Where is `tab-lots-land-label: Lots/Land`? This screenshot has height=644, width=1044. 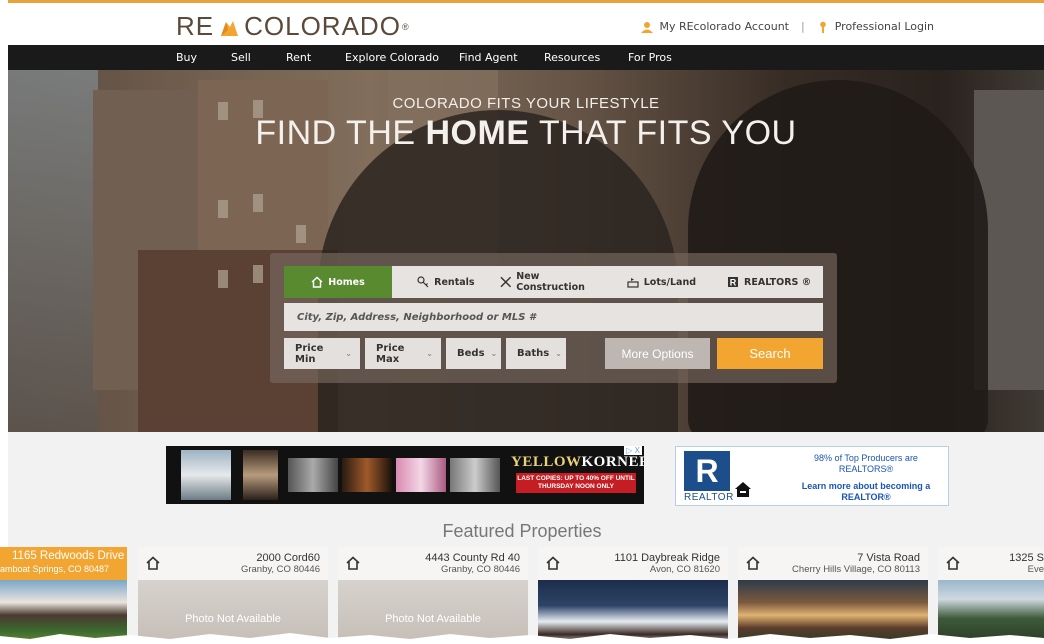
tab-lots-land-label: Lots/Land is located at coordinates (670, 282).